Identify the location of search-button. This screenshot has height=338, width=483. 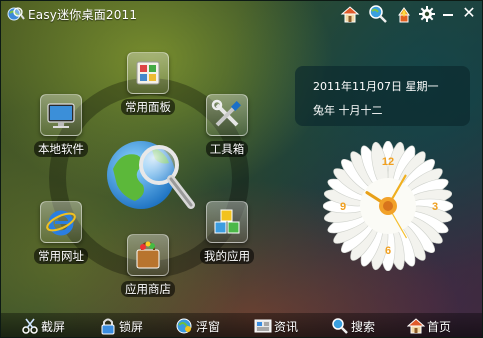
(378, 14).